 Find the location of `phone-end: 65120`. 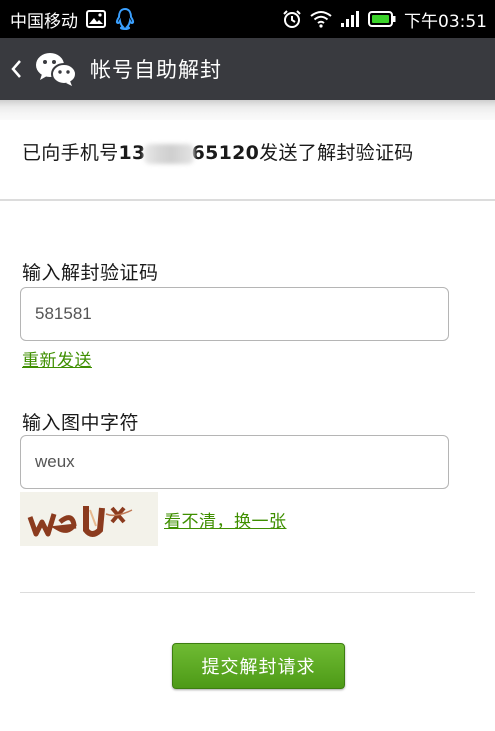

phone-end: 65120 is located at coordinates (225, 153).